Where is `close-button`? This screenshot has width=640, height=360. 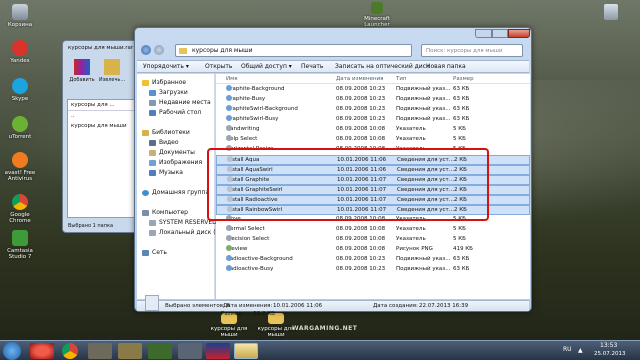
close-button is located at coordinates (519, 33).